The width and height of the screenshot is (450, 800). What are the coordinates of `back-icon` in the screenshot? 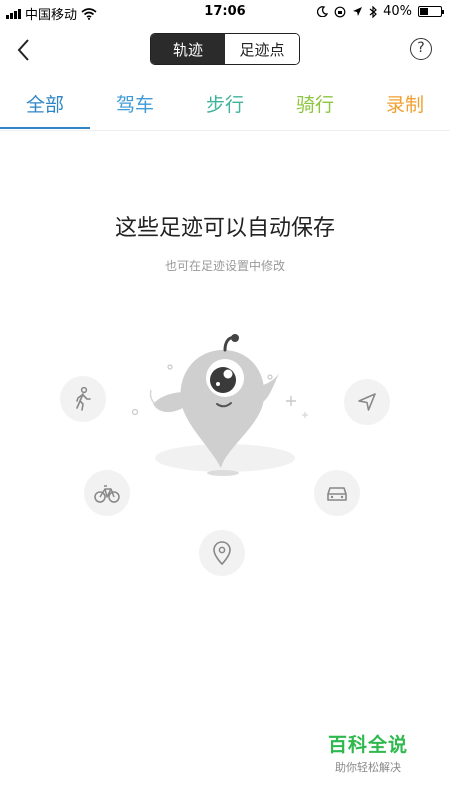 It's located at (25, 50).